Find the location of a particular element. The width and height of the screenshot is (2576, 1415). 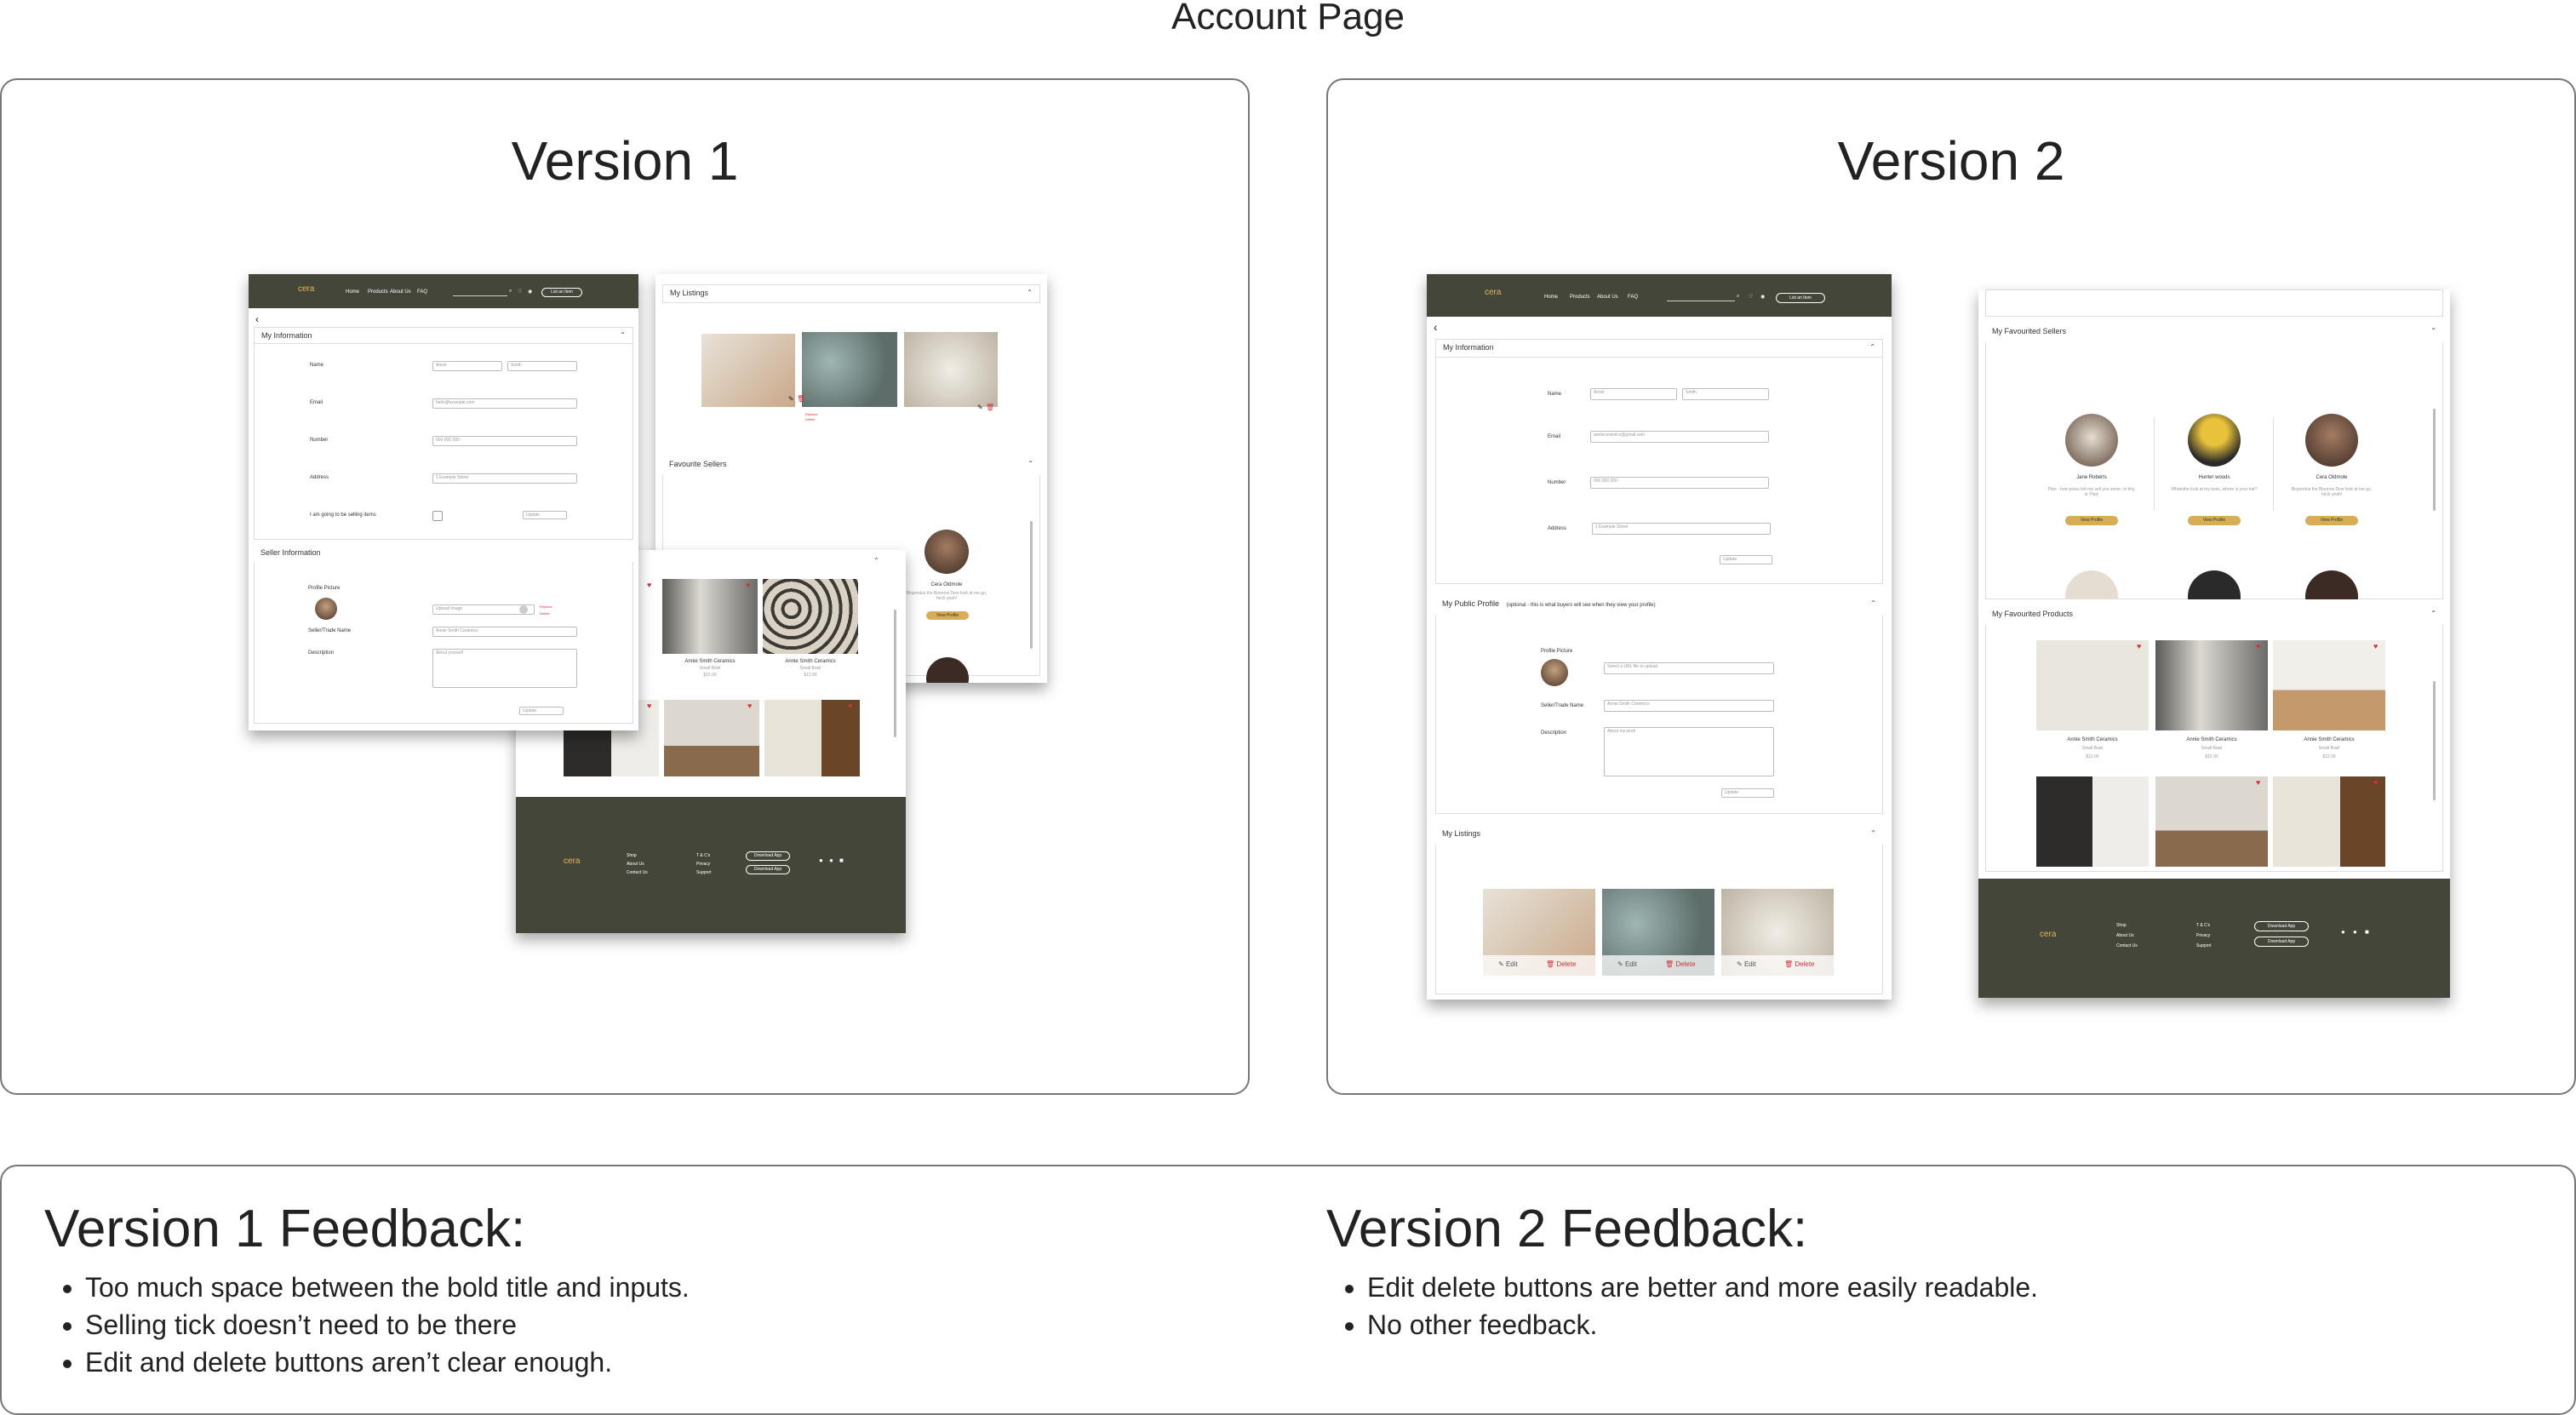

footer-link: About Us is located at coordinates (2125, 935).